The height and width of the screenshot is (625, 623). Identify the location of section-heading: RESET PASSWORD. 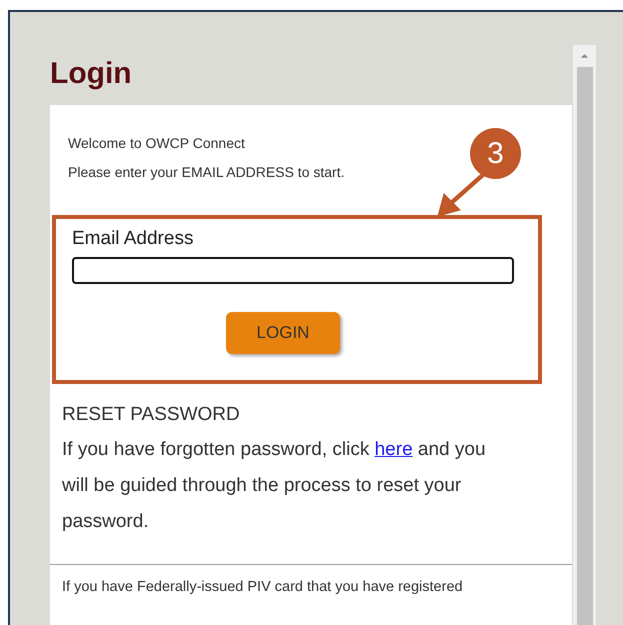
(151, 415).